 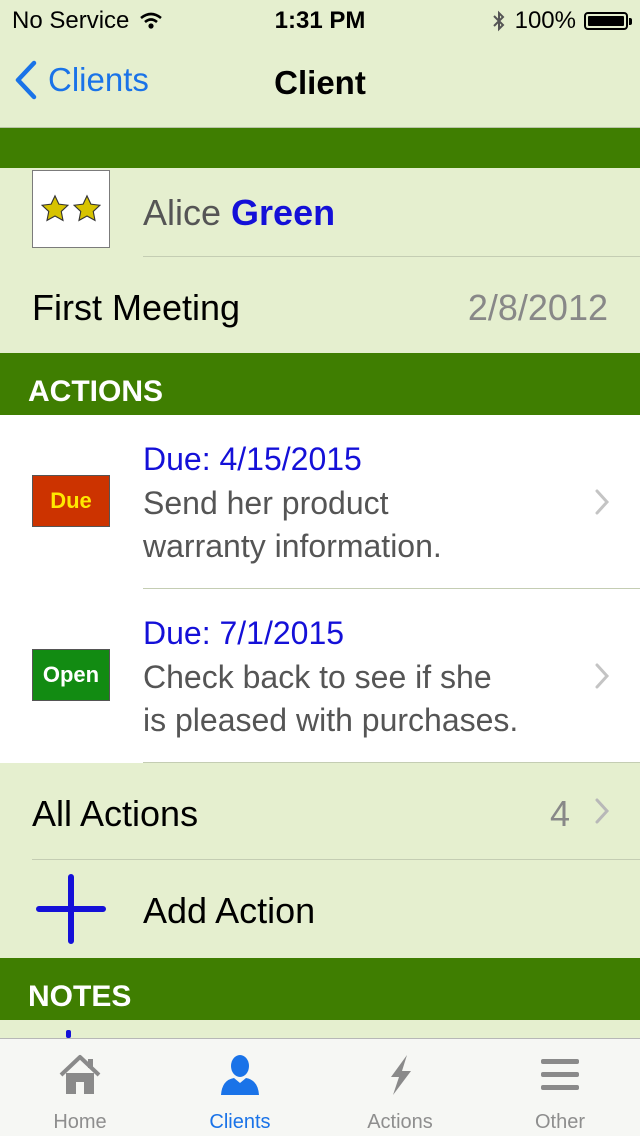 What do you see at coordinates (240, 1122) in the screenshot?
I see `tab-label: Clients` at bounding box center [240, 1122].